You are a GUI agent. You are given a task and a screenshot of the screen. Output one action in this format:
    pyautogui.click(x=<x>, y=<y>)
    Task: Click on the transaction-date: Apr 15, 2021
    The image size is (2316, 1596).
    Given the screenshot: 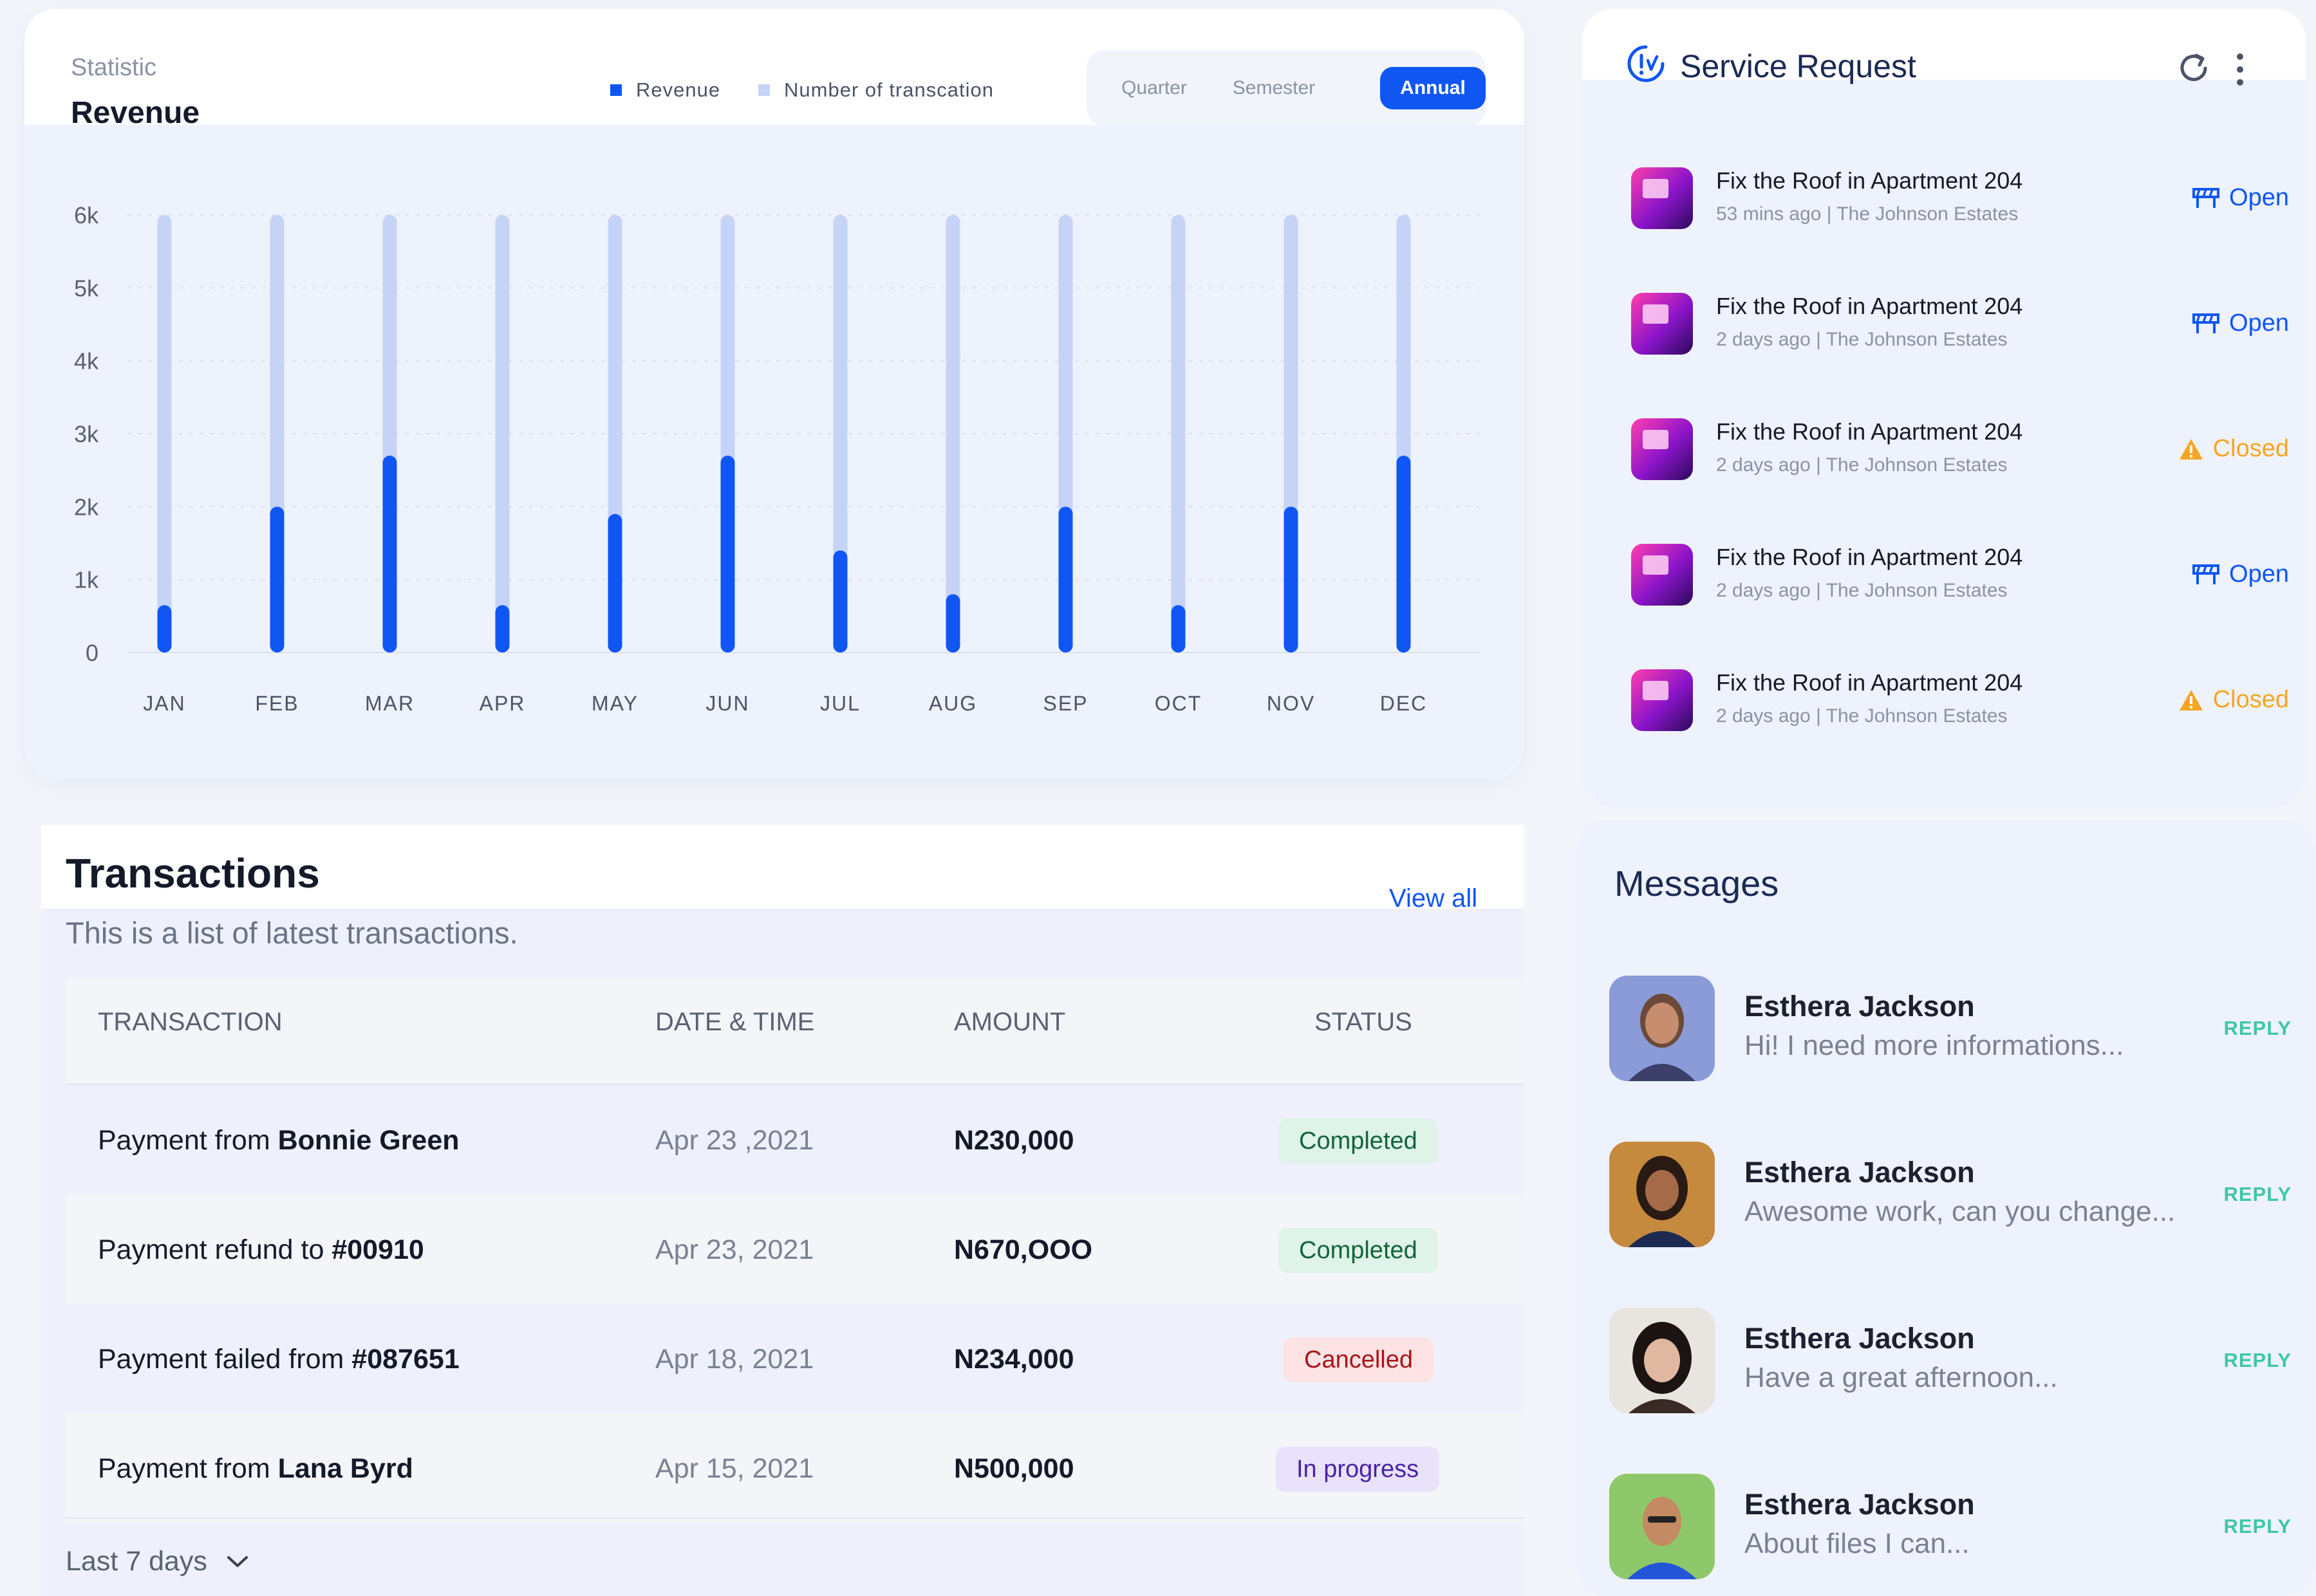 What is the action you would take?
    pyautogui.click(x=735, y=1468)
    